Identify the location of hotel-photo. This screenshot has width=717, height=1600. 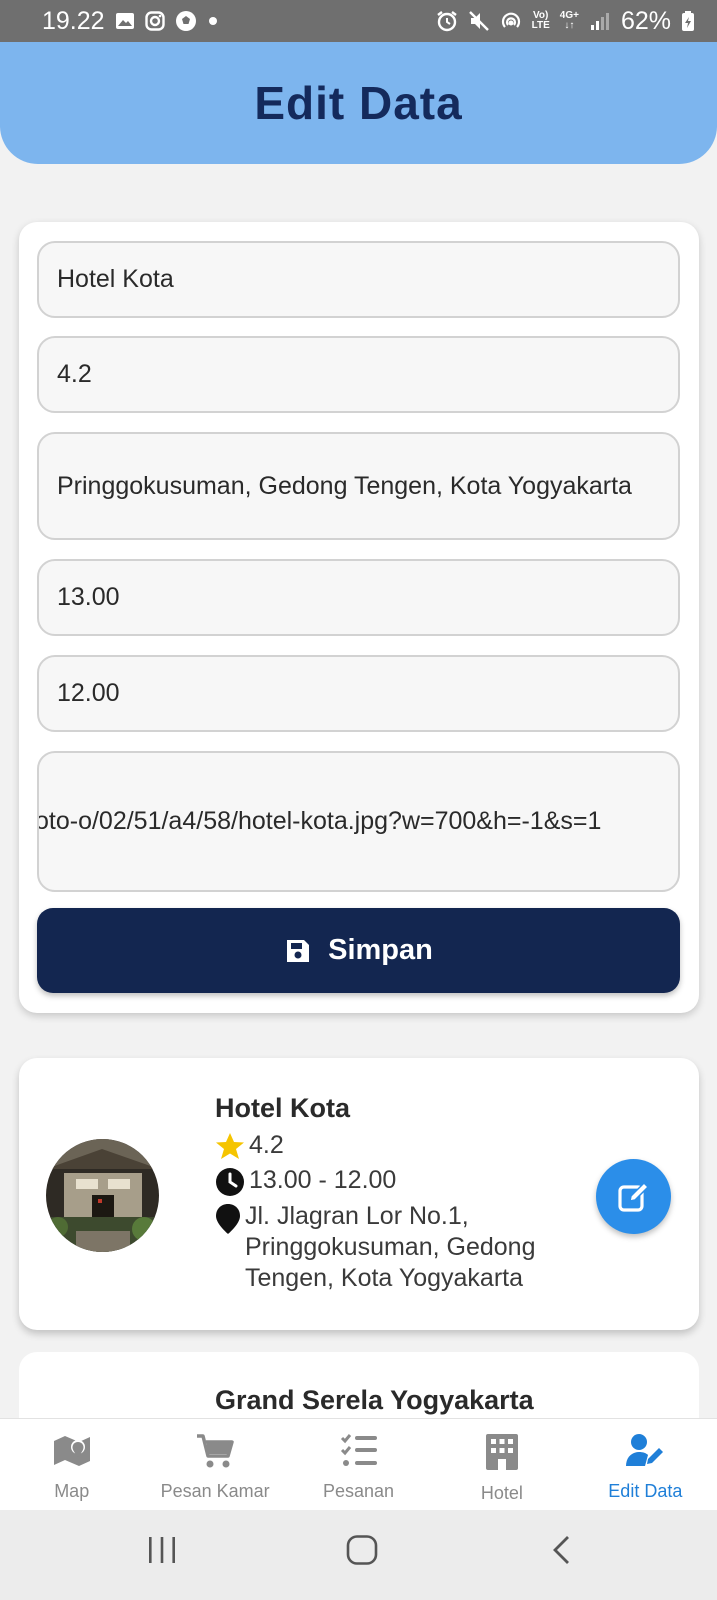
(102, 1195).